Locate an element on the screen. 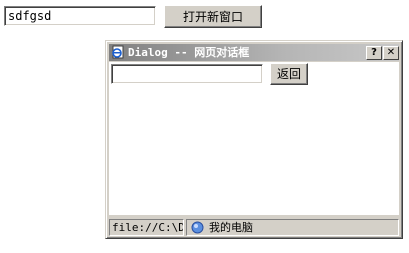  help-button: ? is located at coordinates (374, 53).